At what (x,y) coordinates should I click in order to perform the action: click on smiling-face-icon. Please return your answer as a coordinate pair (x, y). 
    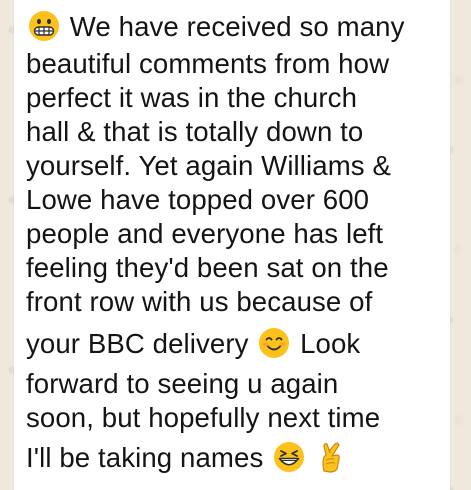
    Looking at the image, I should click on (274, 343).